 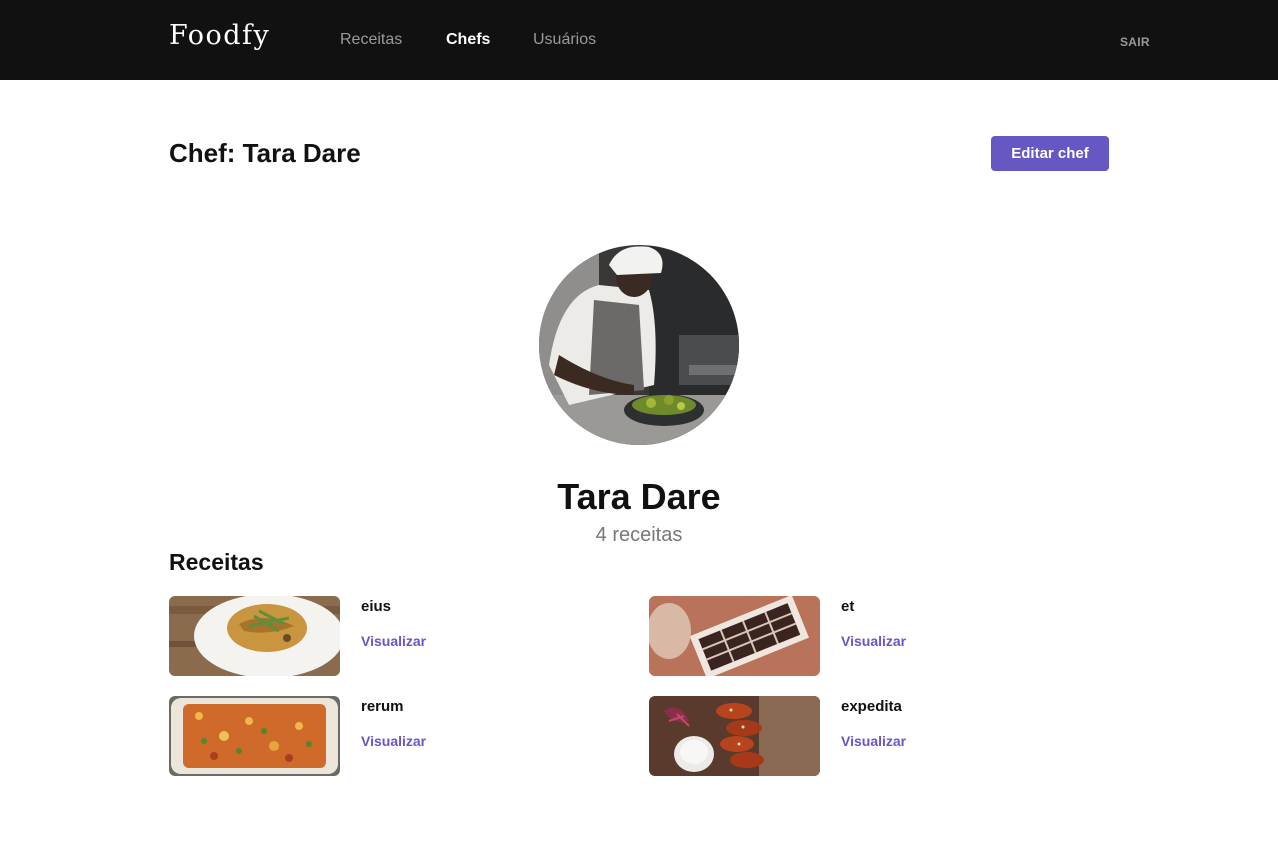 I want to click on chocolate-box-photo-icon, so click(x=734, y=636).